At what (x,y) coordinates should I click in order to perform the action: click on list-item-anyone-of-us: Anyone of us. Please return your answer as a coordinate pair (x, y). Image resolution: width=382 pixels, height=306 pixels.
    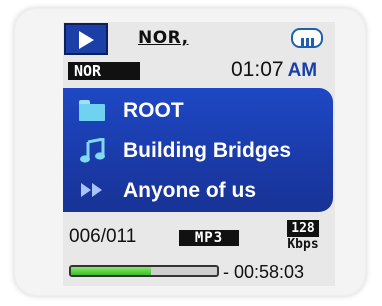
    Looking at the image, I should click on (198, 190).